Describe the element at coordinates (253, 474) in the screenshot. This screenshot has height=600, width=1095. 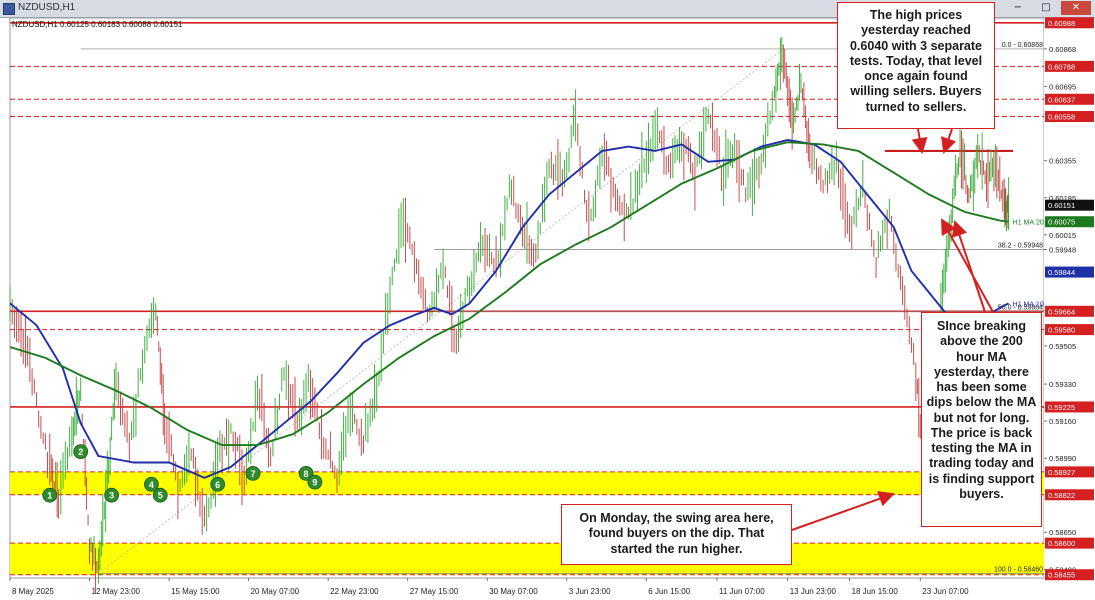
I see `swing-marker-label-7: 7` at that location.